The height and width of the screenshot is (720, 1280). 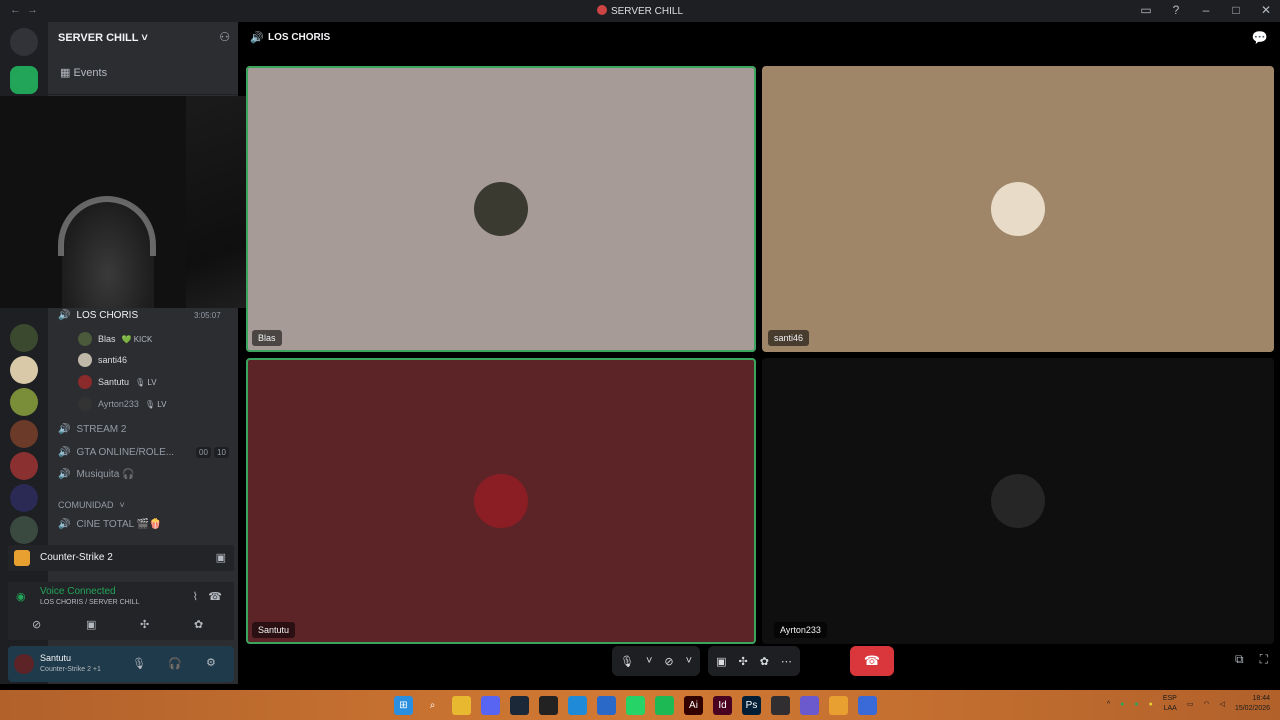 I want to click on illustrator-icon: Ai, so click(x=693, y=705).